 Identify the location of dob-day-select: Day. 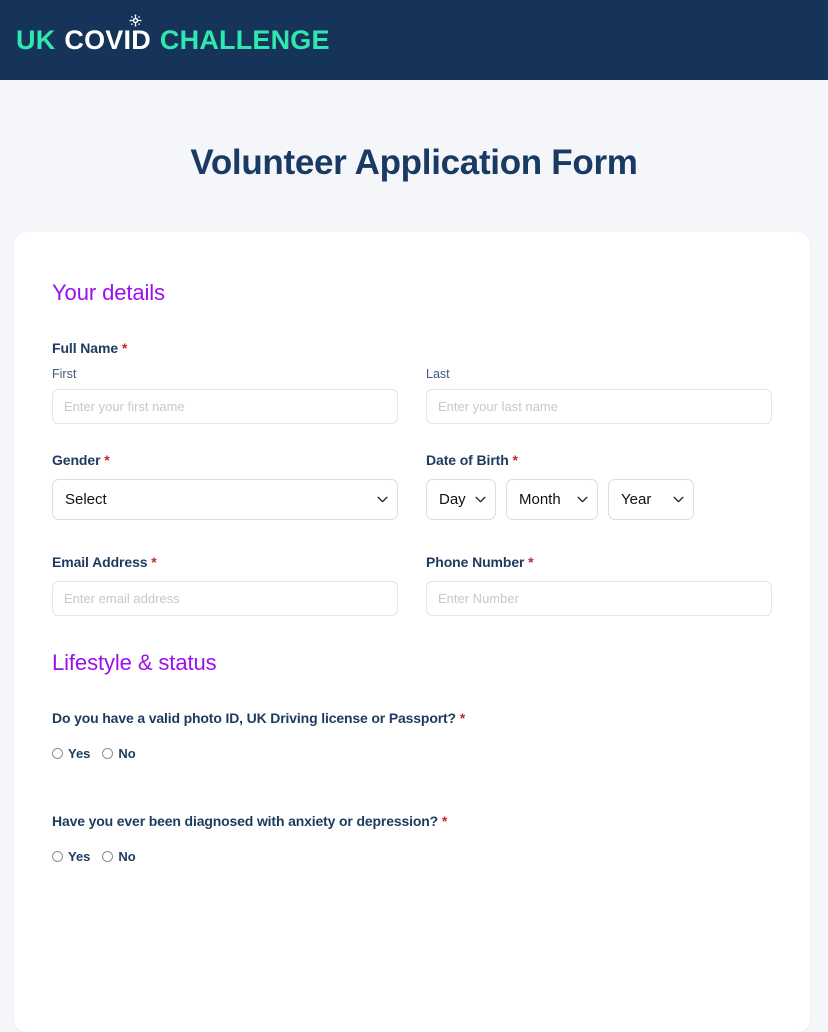
(461, 499).